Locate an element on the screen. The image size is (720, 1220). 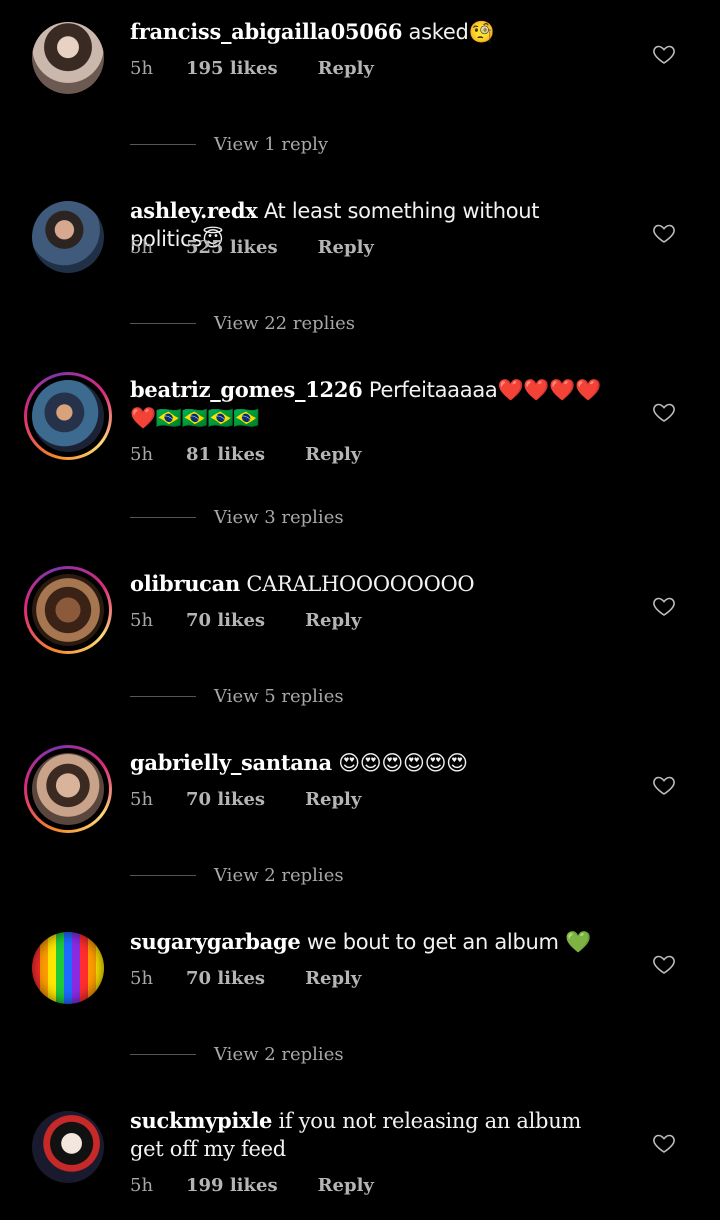
comment-likes: 199 likes is located at coordinates (232, 1185).